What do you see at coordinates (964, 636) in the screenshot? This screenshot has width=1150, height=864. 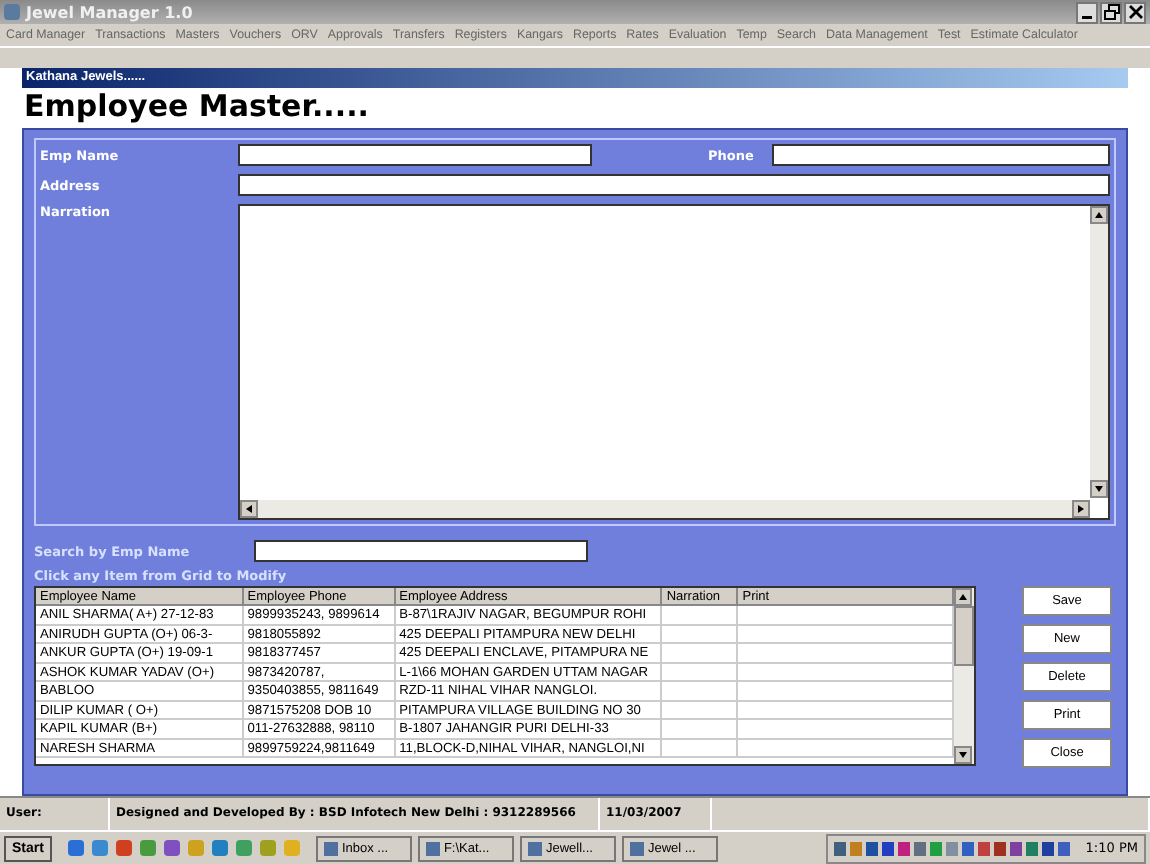 I see `scrollbar-thumb` at bounding box center [964, 636].